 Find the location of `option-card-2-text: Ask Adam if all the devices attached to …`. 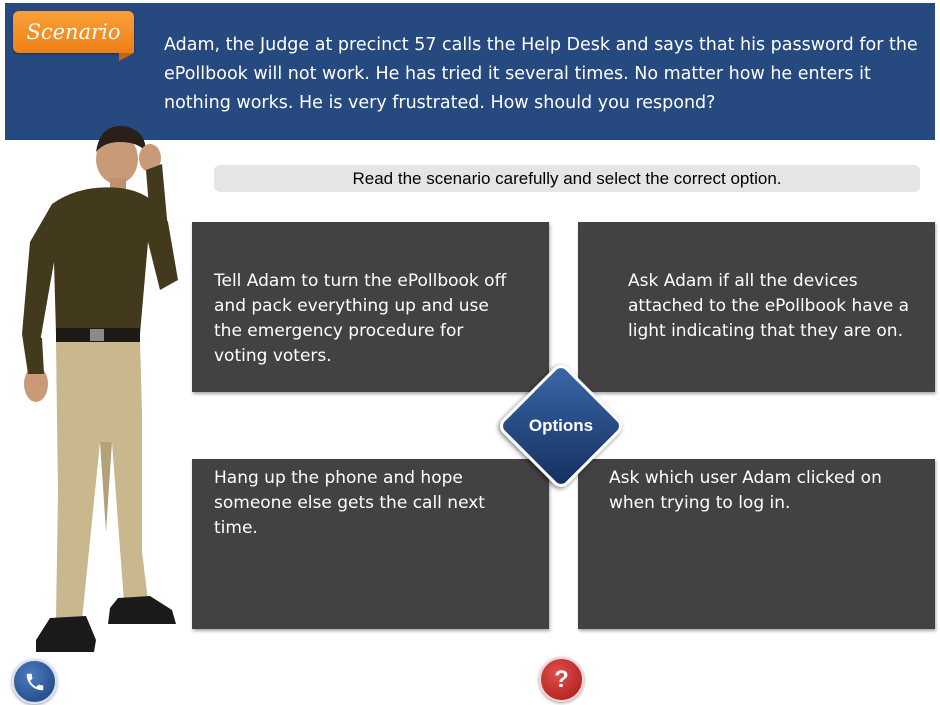

option-card-2-text: Ask Adam if all the devices attached to … is located at coordinates (769, 306).